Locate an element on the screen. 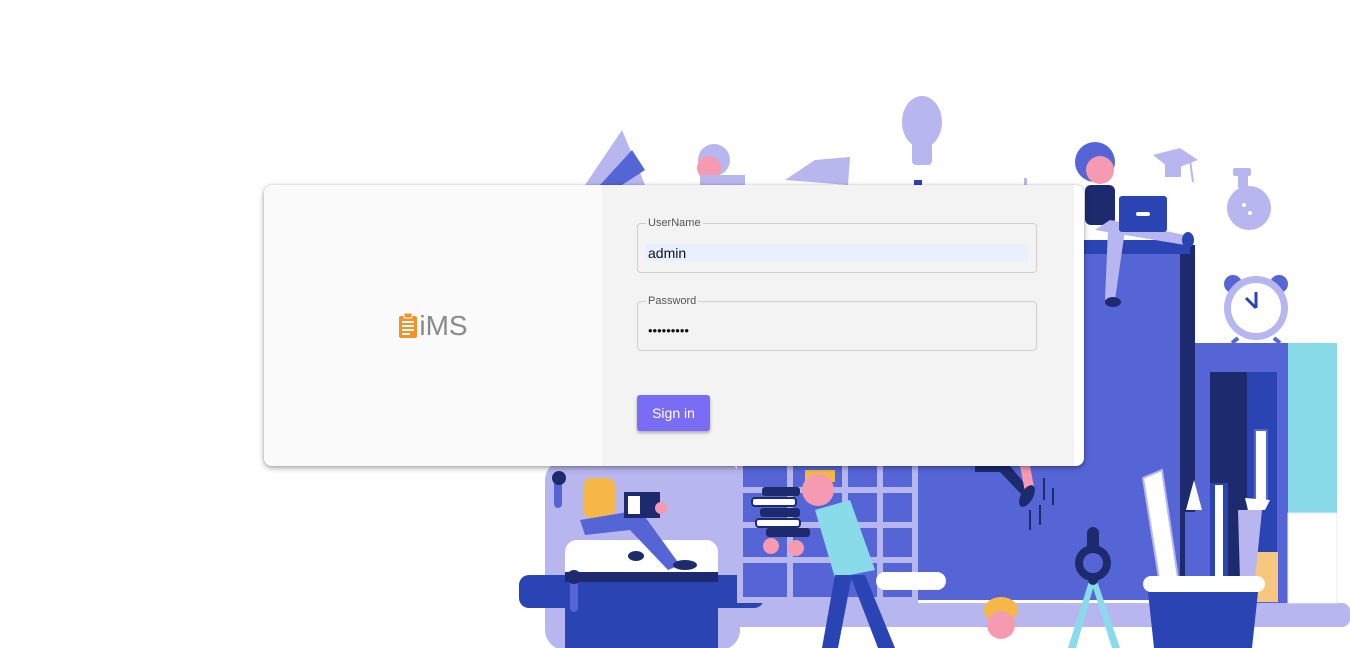 Image resolution: width=1350 pixels, height=648 pixels. logo-text: iMS is located at coordinates (443, 325).